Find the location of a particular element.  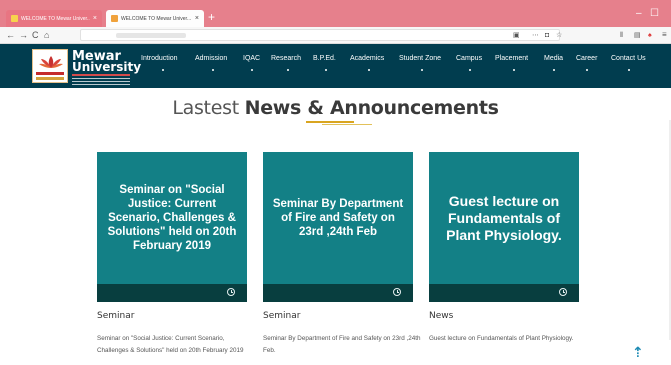

library-icon: ⫴ is located at coordinates (621, 36).